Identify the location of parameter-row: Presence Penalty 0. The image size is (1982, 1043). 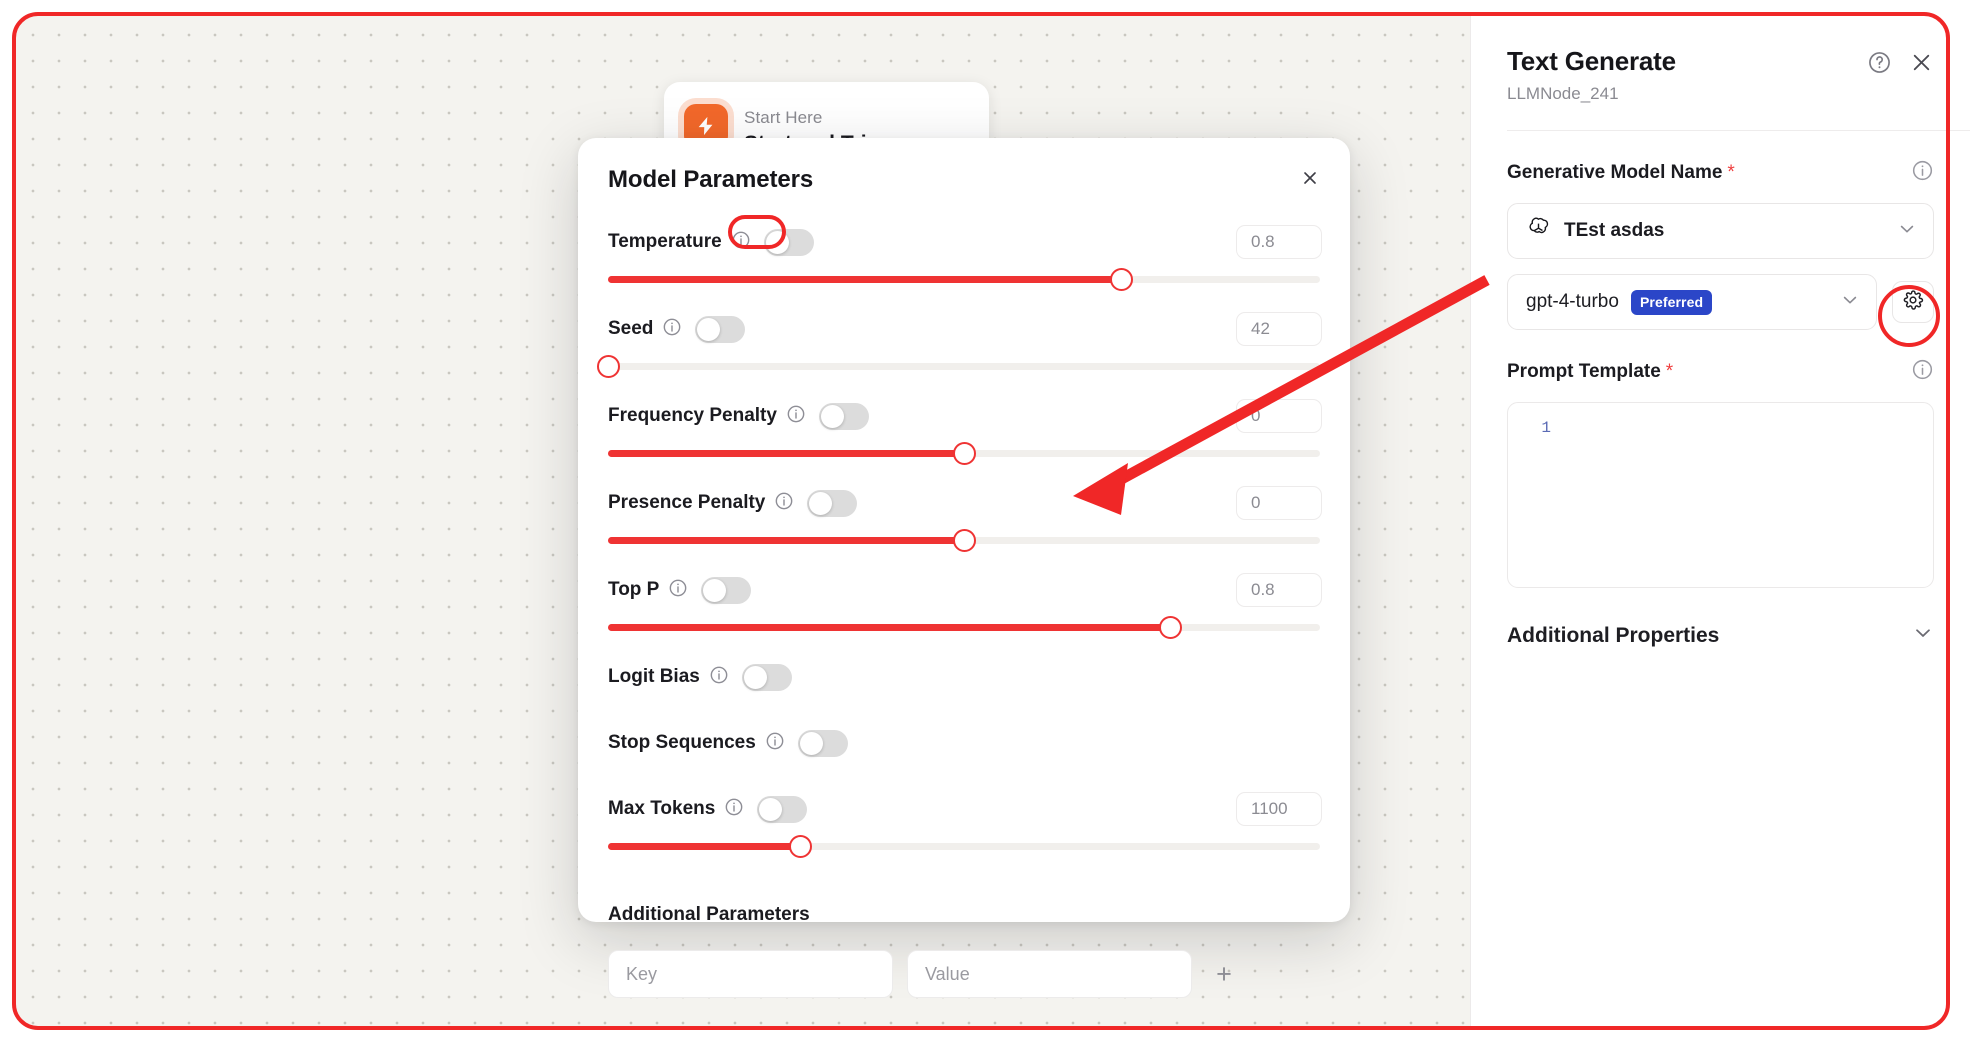
(964, 503).